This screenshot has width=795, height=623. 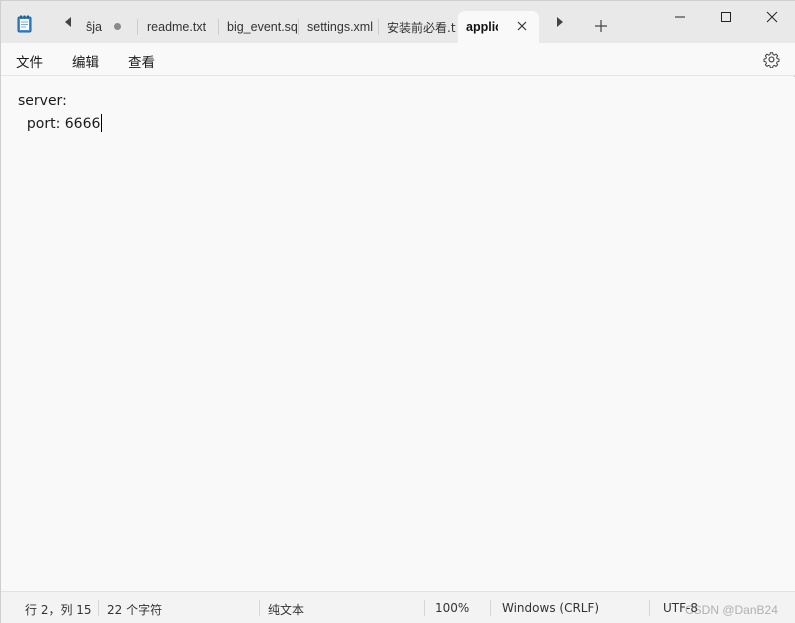 I want to click on tab-label: applic, so click(x=482, y=27).